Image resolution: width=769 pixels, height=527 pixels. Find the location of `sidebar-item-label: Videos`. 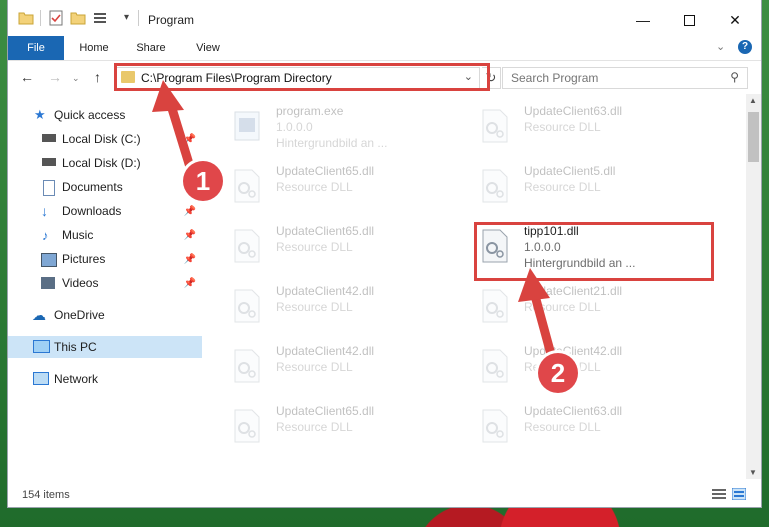

sidebar-item-label: Videos is located at coordinates (80, 283).